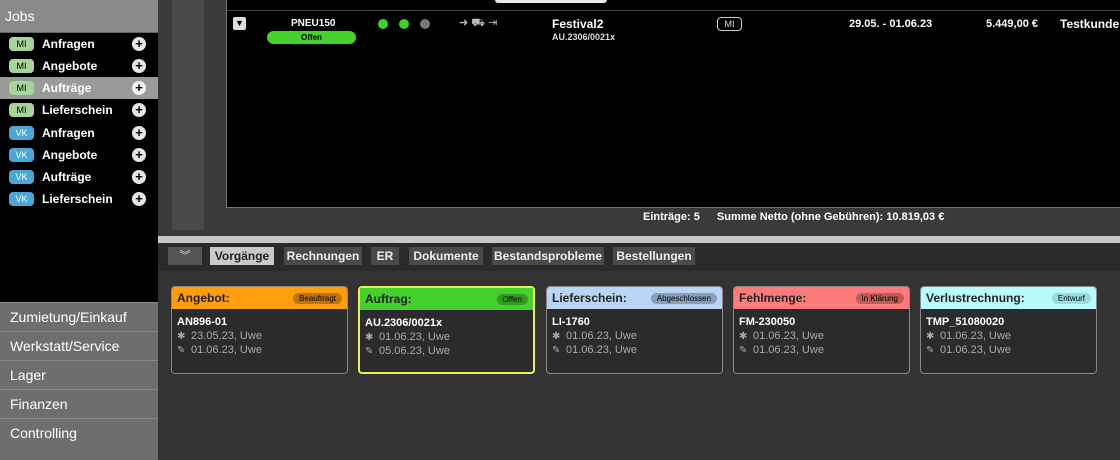 This screenshot has width=1120, height=460. What do you see at coordinates (589, 298) in the screenshot?
I see `card-title: Lieferschein:` at bounding box center [589, 298].